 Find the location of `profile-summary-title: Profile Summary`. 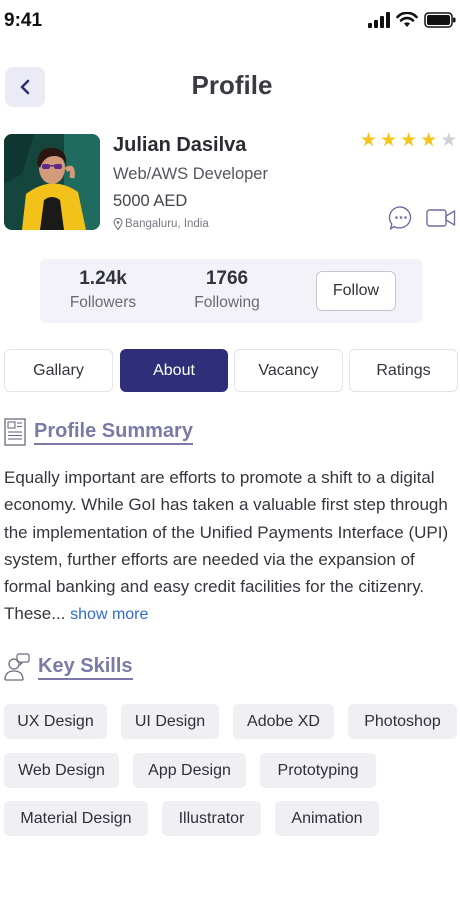

profile-summary-title: Profile Summary is located at coordinates (113, 432).